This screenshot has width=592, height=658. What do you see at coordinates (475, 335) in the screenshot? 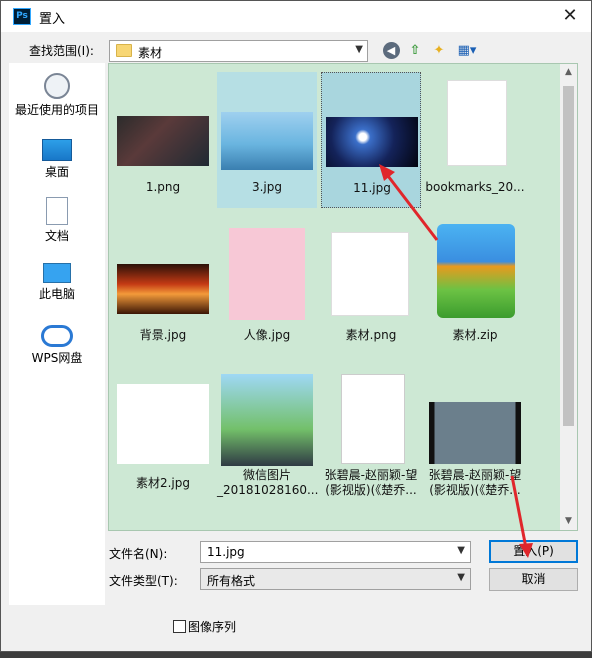
I see `file-name: 素材.zip` at bounding box center [475, 335].